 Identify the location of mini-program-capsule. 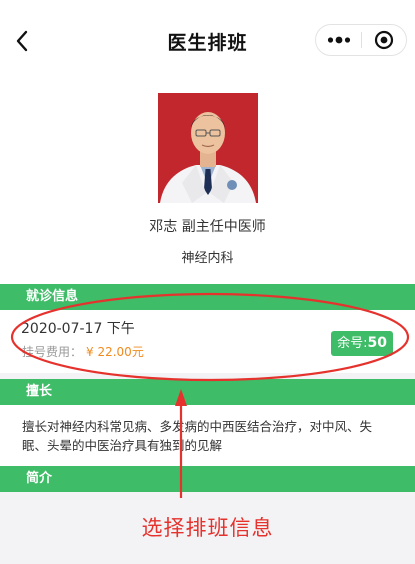
(361, 40).